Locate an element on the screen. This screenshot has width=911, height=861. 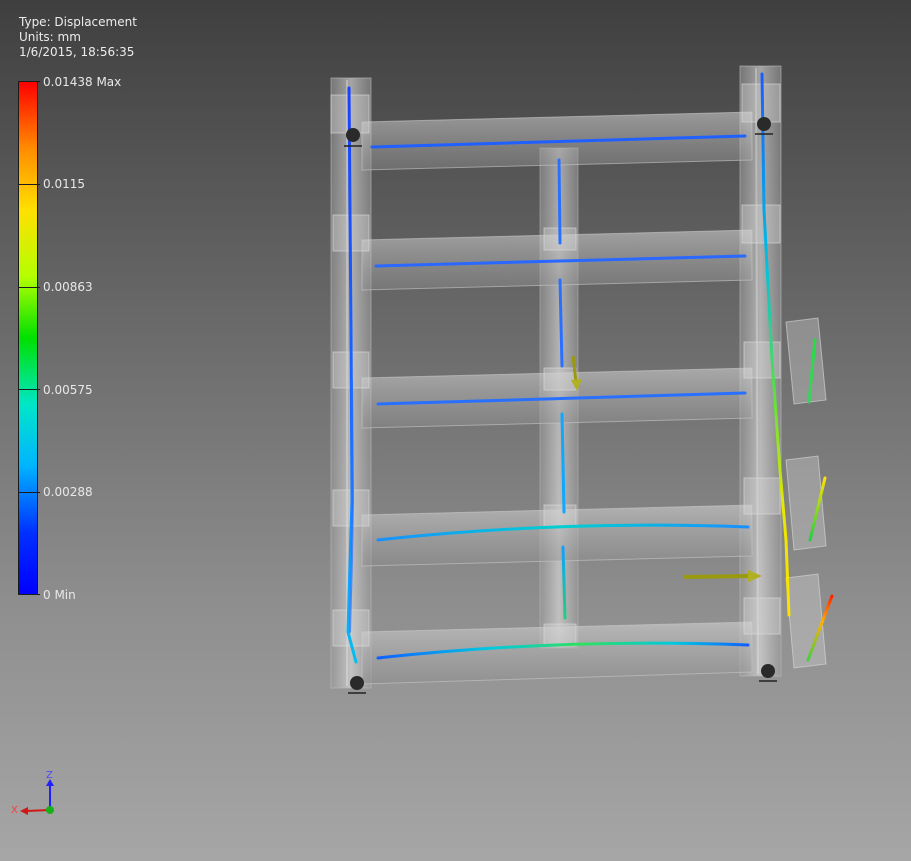
middle-post-seg-4-line is located at coordinates (564, 582).